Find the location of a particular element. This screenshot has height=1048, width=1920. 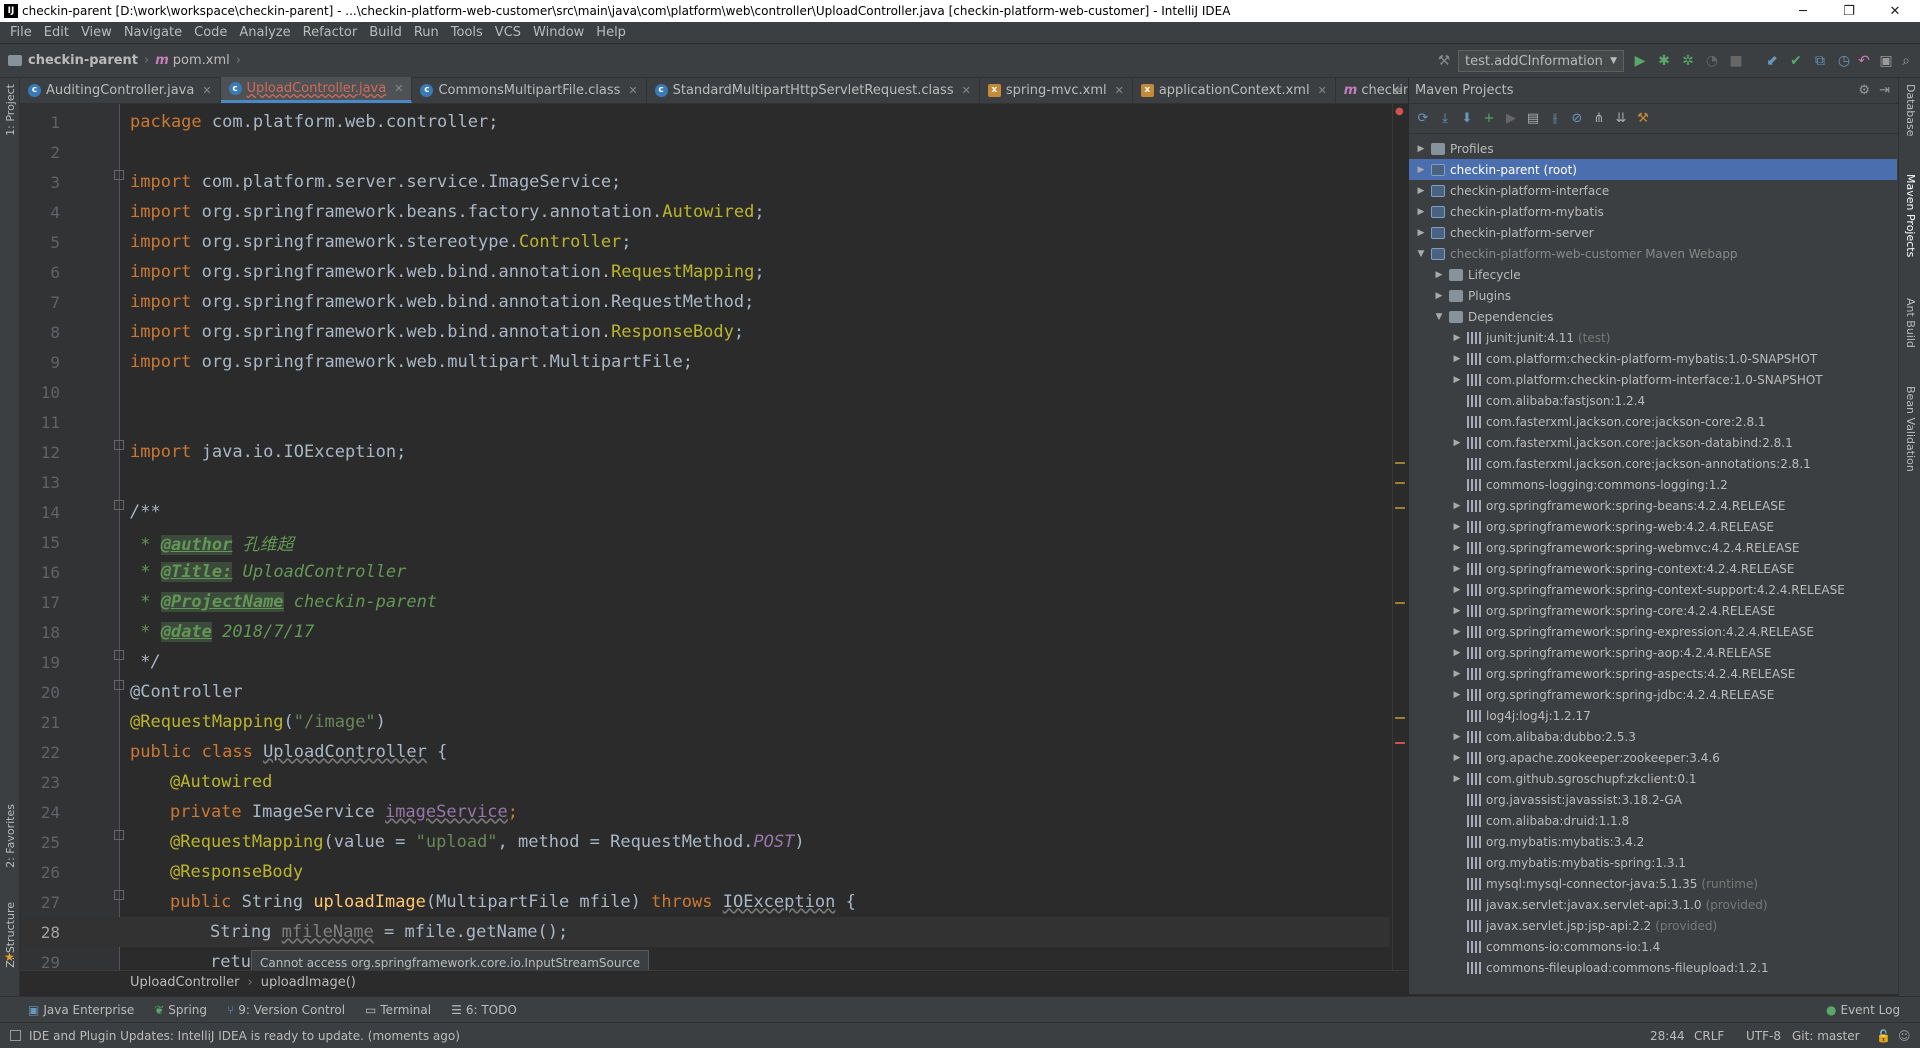

profile-icon: ◔ is located at coordinates (1712, 61).